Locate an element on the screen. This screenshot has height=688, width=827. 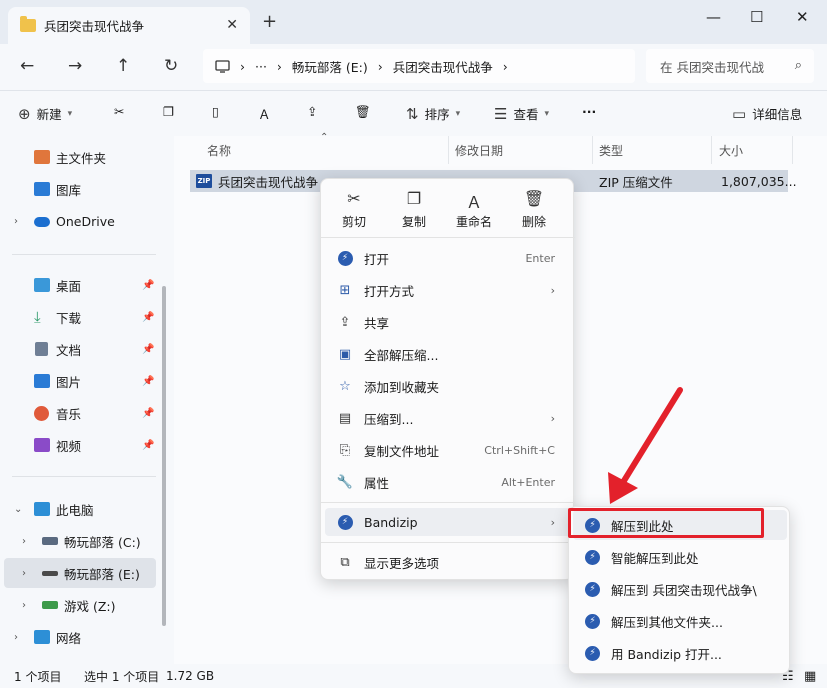
menu-item-copy-path: ⎘ 复制文件地址 Ctrl+Shift+C is located at coordinates (448, 450).